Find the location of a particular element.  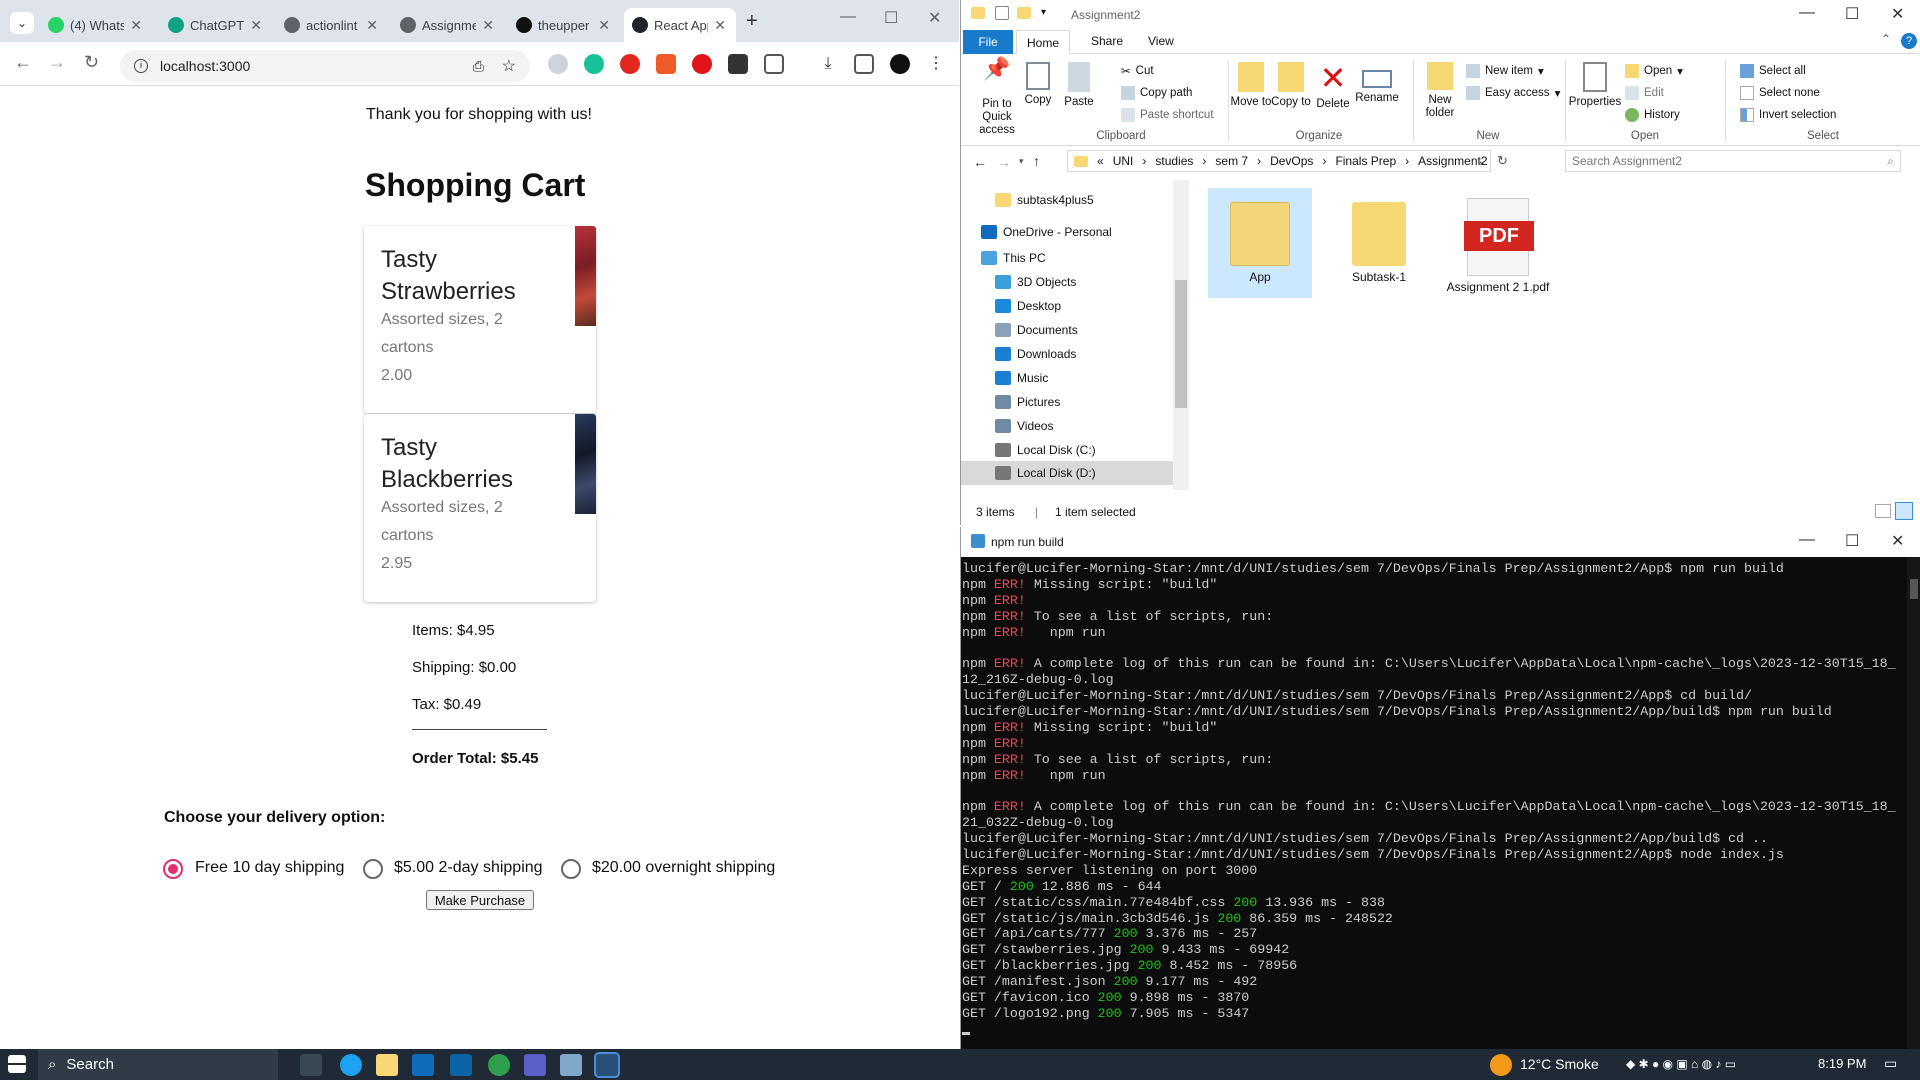

collapse-ribbon-icon: ⌃ is located at coordinates (1886, 39).